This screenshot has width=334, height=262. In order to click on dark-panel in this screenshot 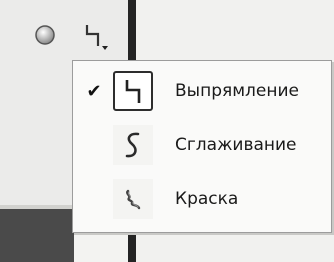, I will do `click(37, 235)`.